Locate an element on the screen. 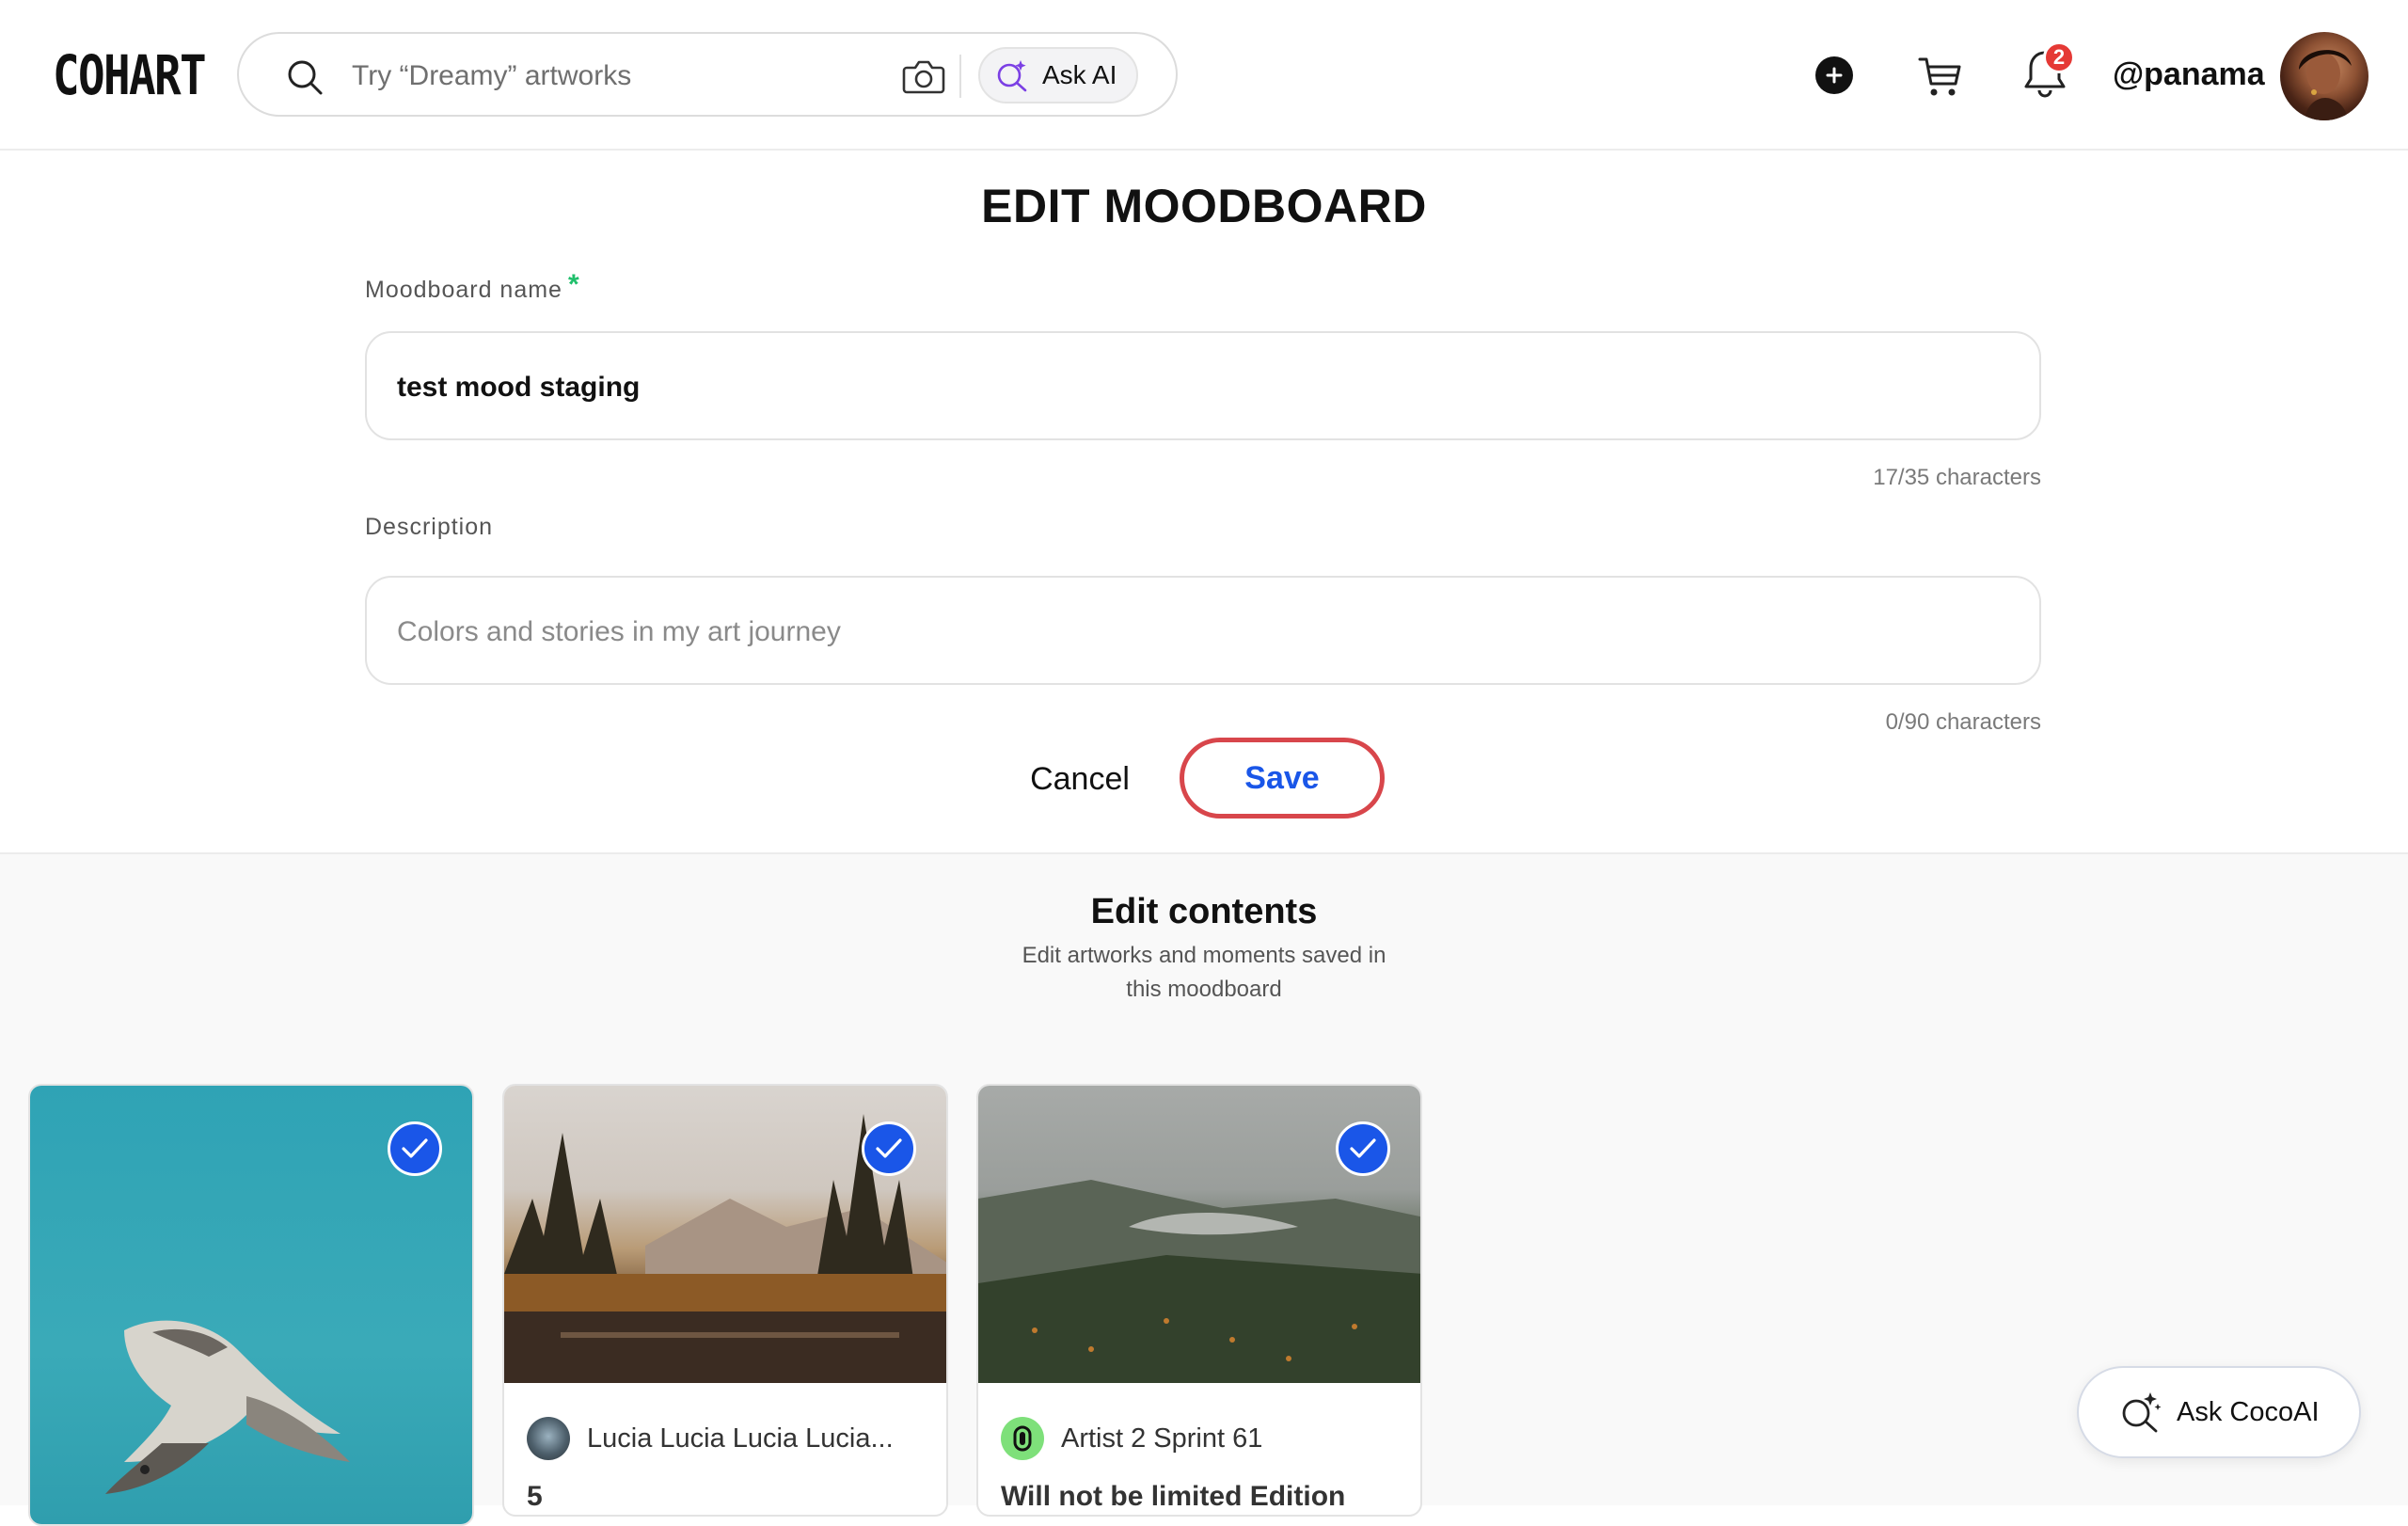 Image resolution: width=2408 pixels, height=1526 pixels. search-bar: Ask AI is located at coordinates (708, 74).